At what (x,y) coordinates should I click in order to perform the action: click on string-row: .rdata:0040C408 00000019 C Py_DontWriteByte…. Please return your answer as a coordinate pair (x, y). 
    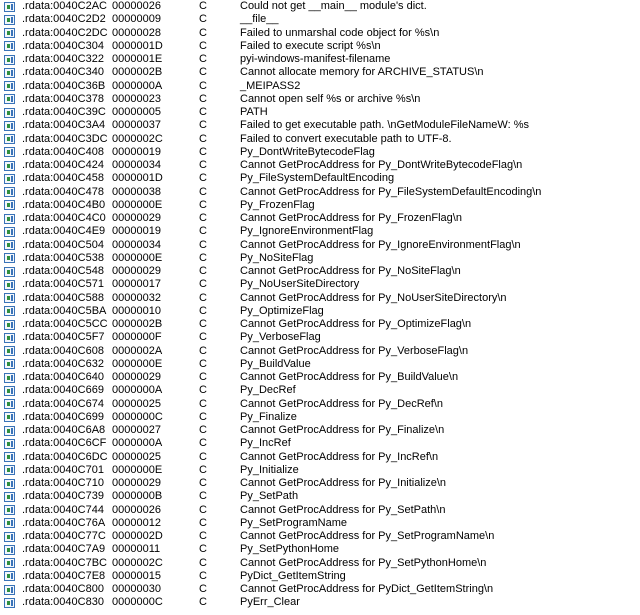
    Looking at the image, I should click on (320, 152).